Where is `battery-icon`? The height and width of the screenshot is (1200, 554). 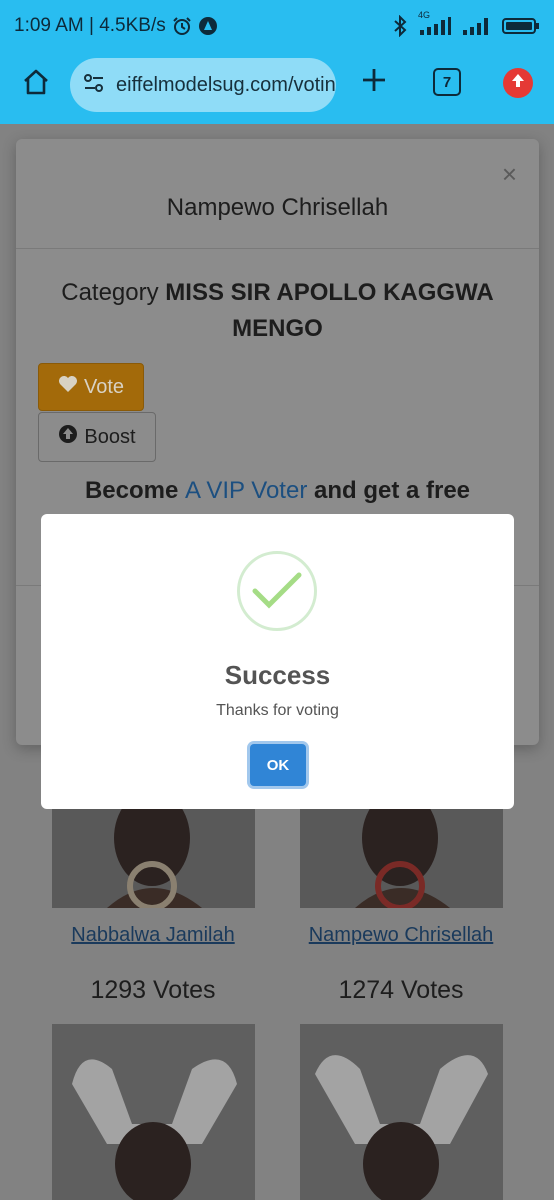
battery-icon is located at coordinates (521, 26).